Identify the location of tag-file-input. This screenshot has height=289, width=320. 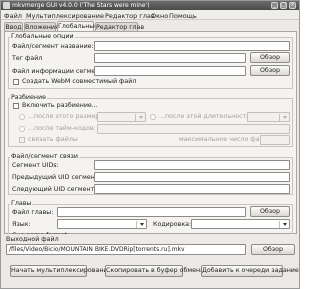
(170, 58).